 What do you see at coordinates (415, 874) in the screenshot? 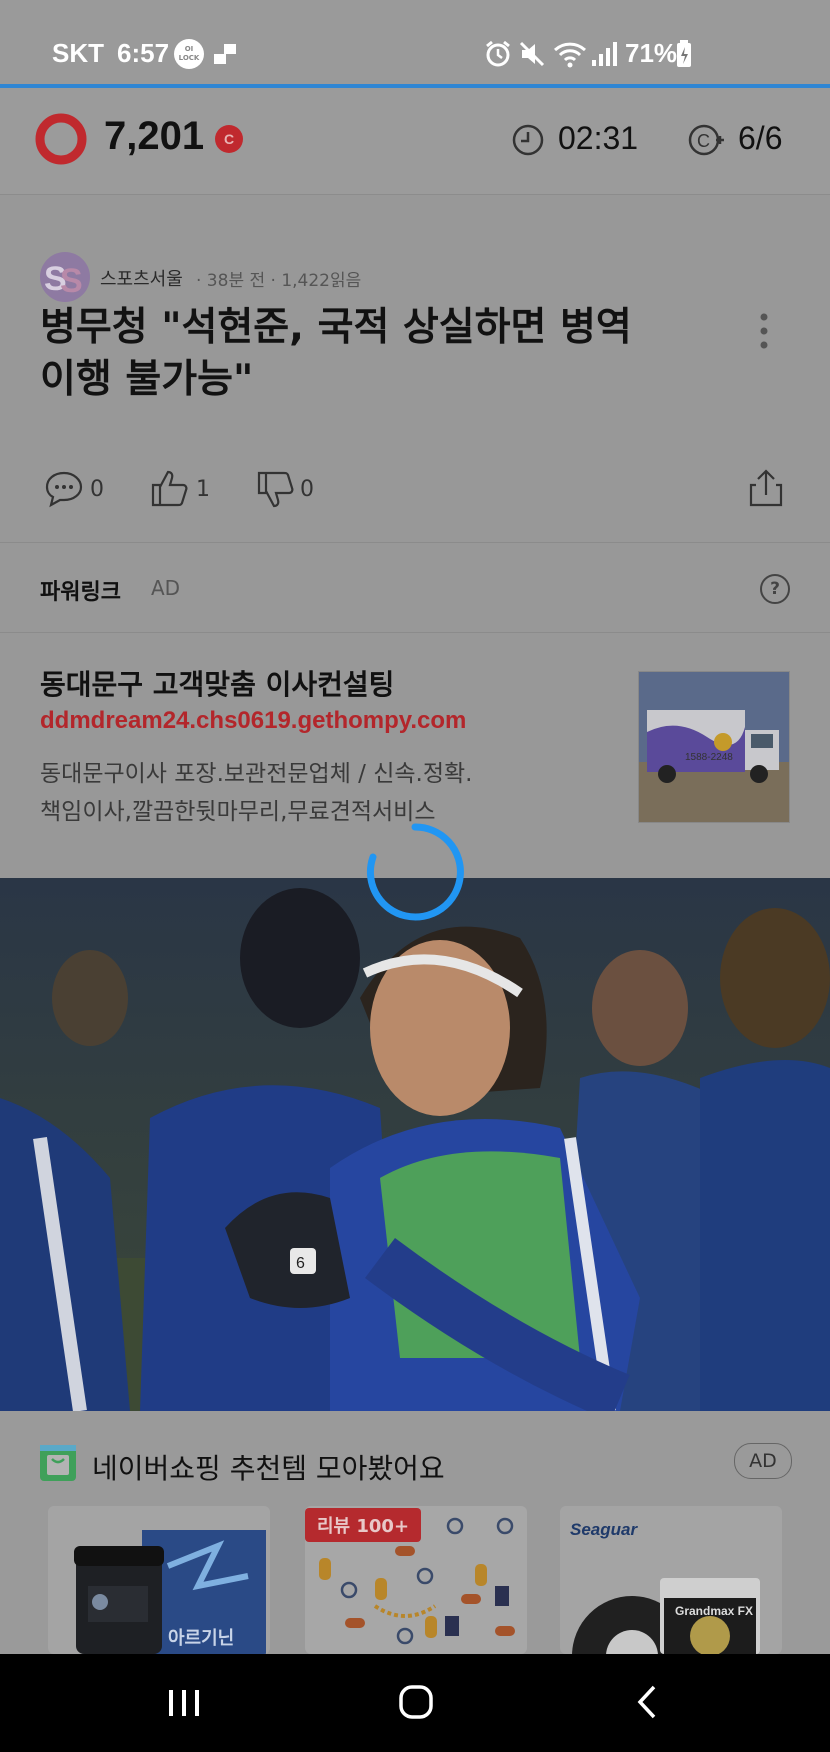
I see `loading-spinner` at bounding box center [415, 874].